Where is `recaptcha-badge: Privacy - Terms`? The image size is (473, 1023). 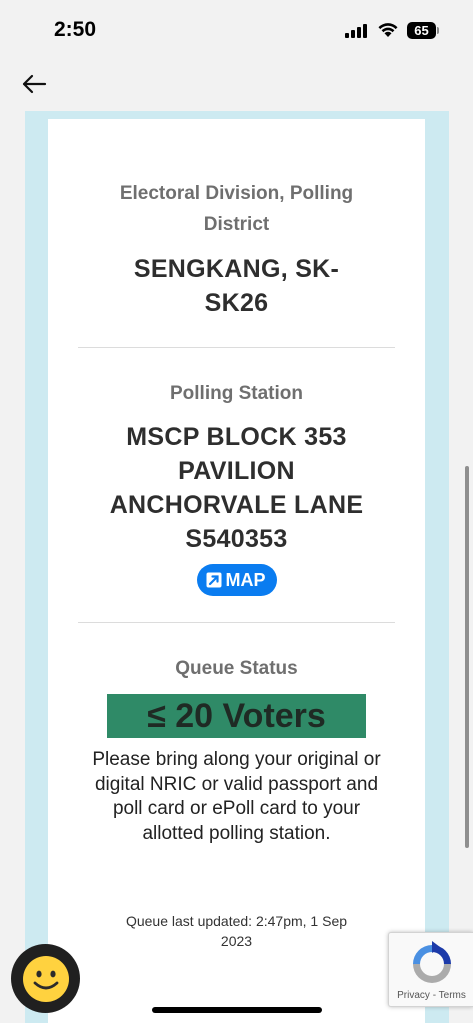 recaptcha-badge: Privacy - Terms is located at coordinates (430, 969).